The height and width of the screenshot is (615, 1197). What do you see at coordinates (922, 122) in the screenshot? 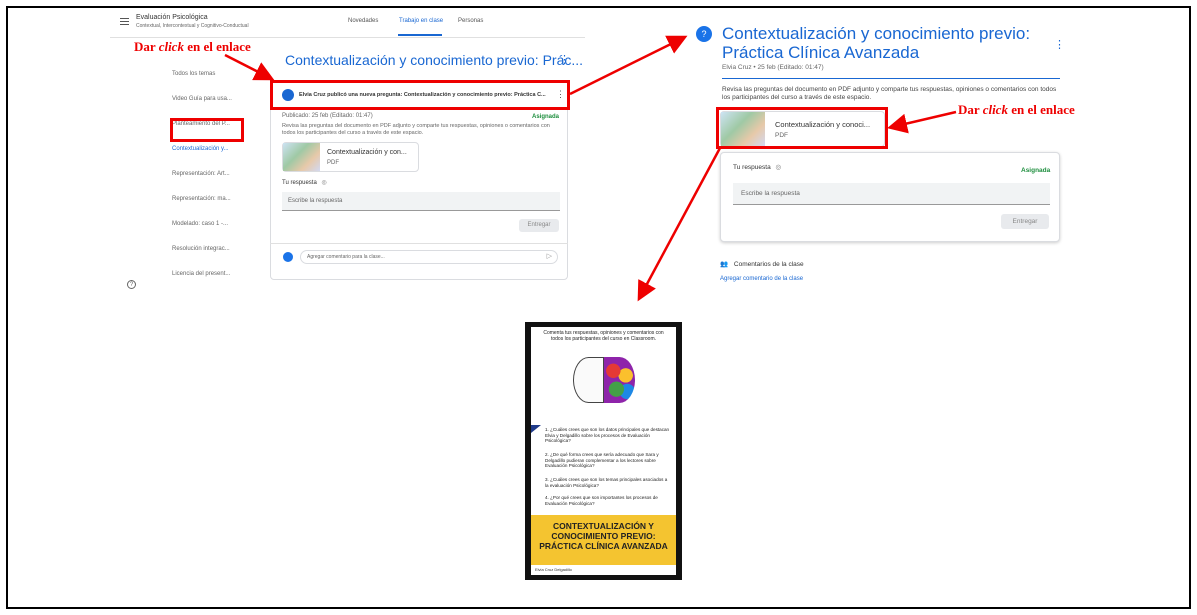
I see `arrow-label-to-attachment` at bounding box center [922, 122].